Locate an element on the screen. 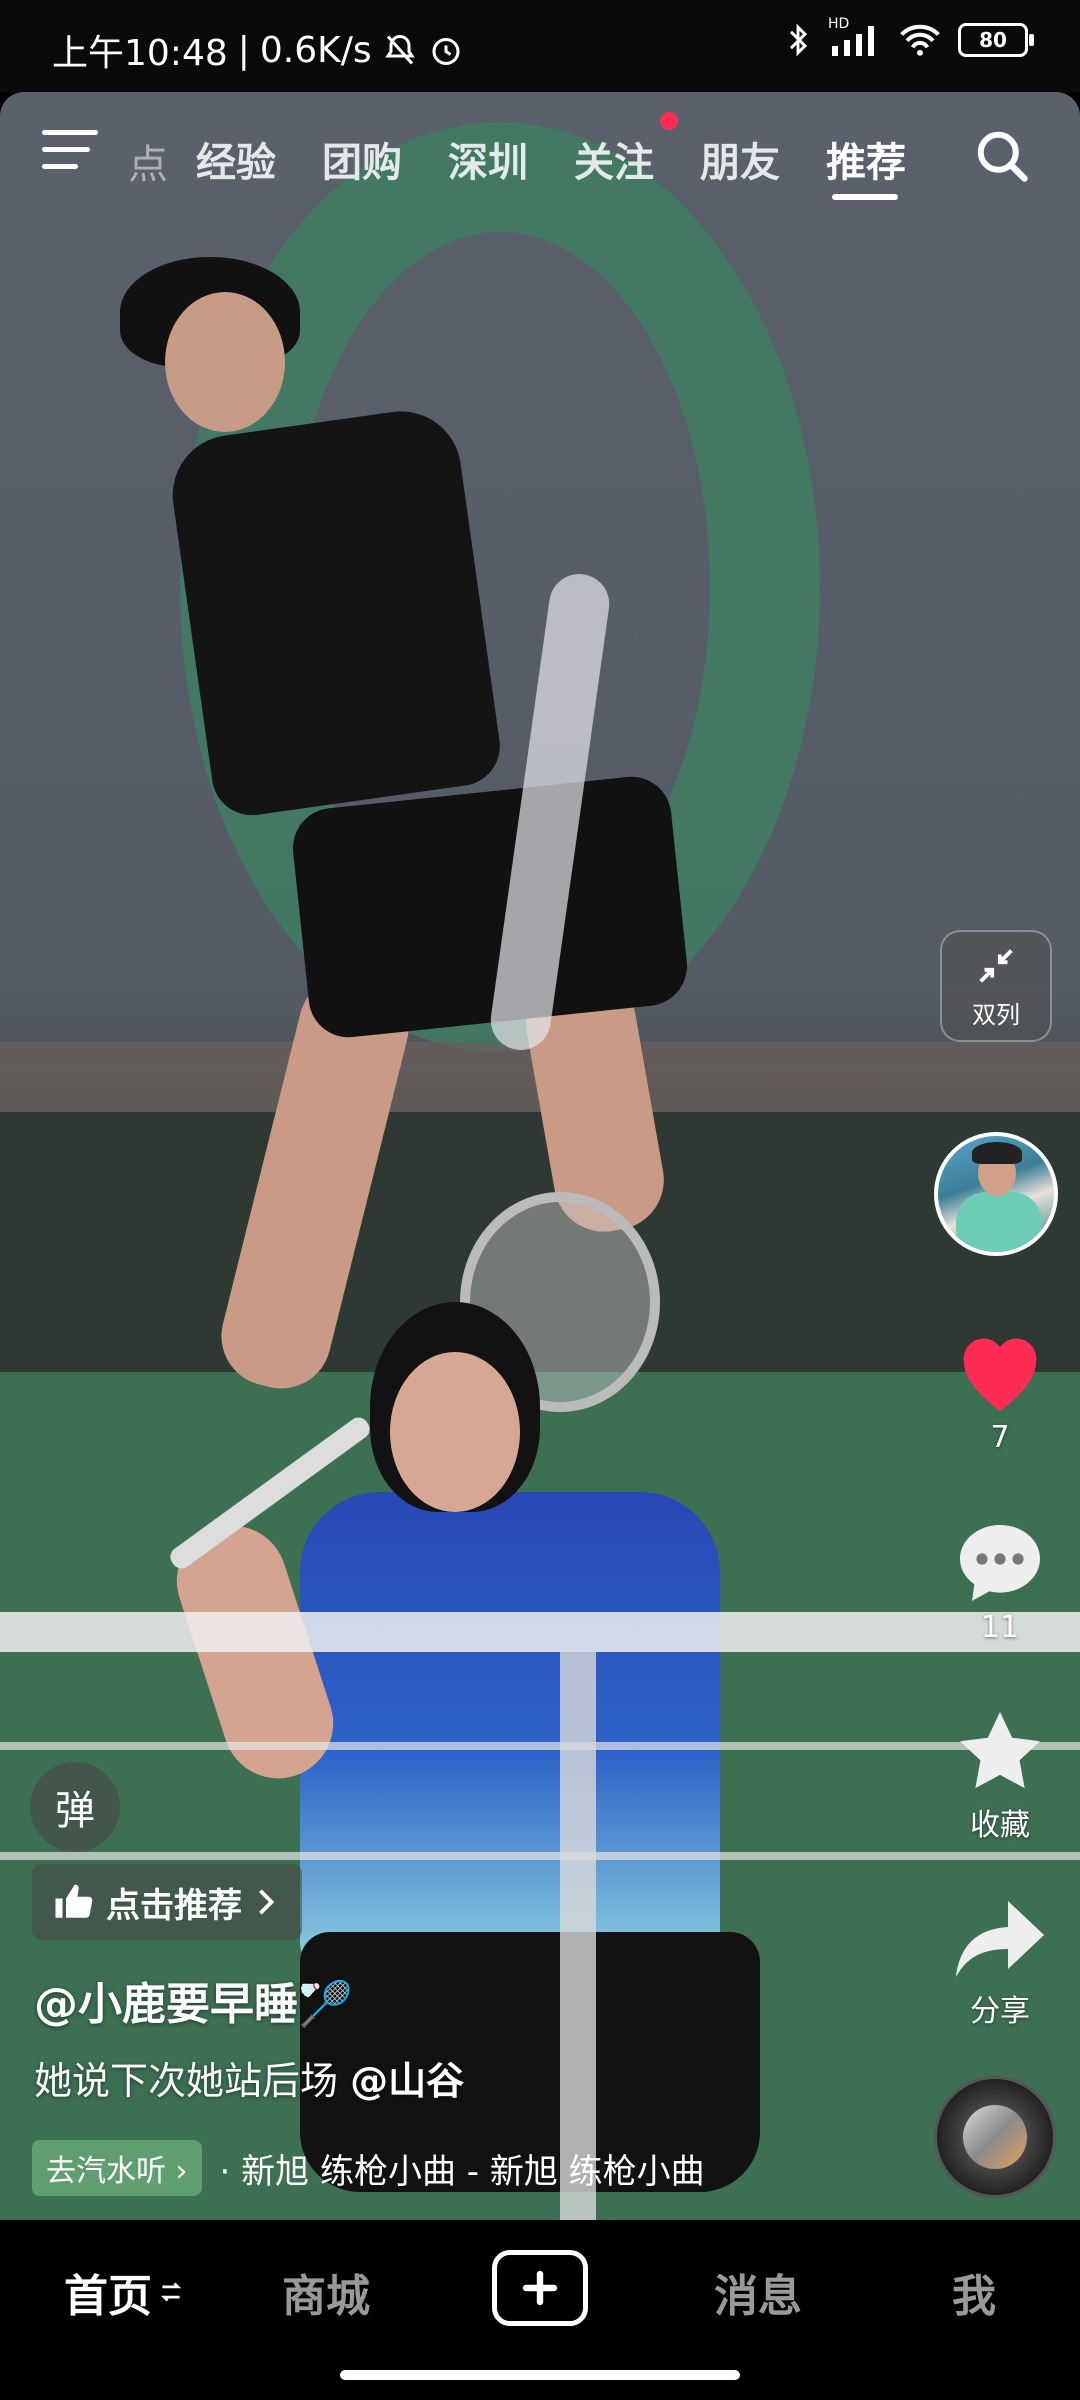 Image resolution: width=1080 pixels, height=2400 pixels. nav-mall: 商城 is located at coordinates (326, 2292).